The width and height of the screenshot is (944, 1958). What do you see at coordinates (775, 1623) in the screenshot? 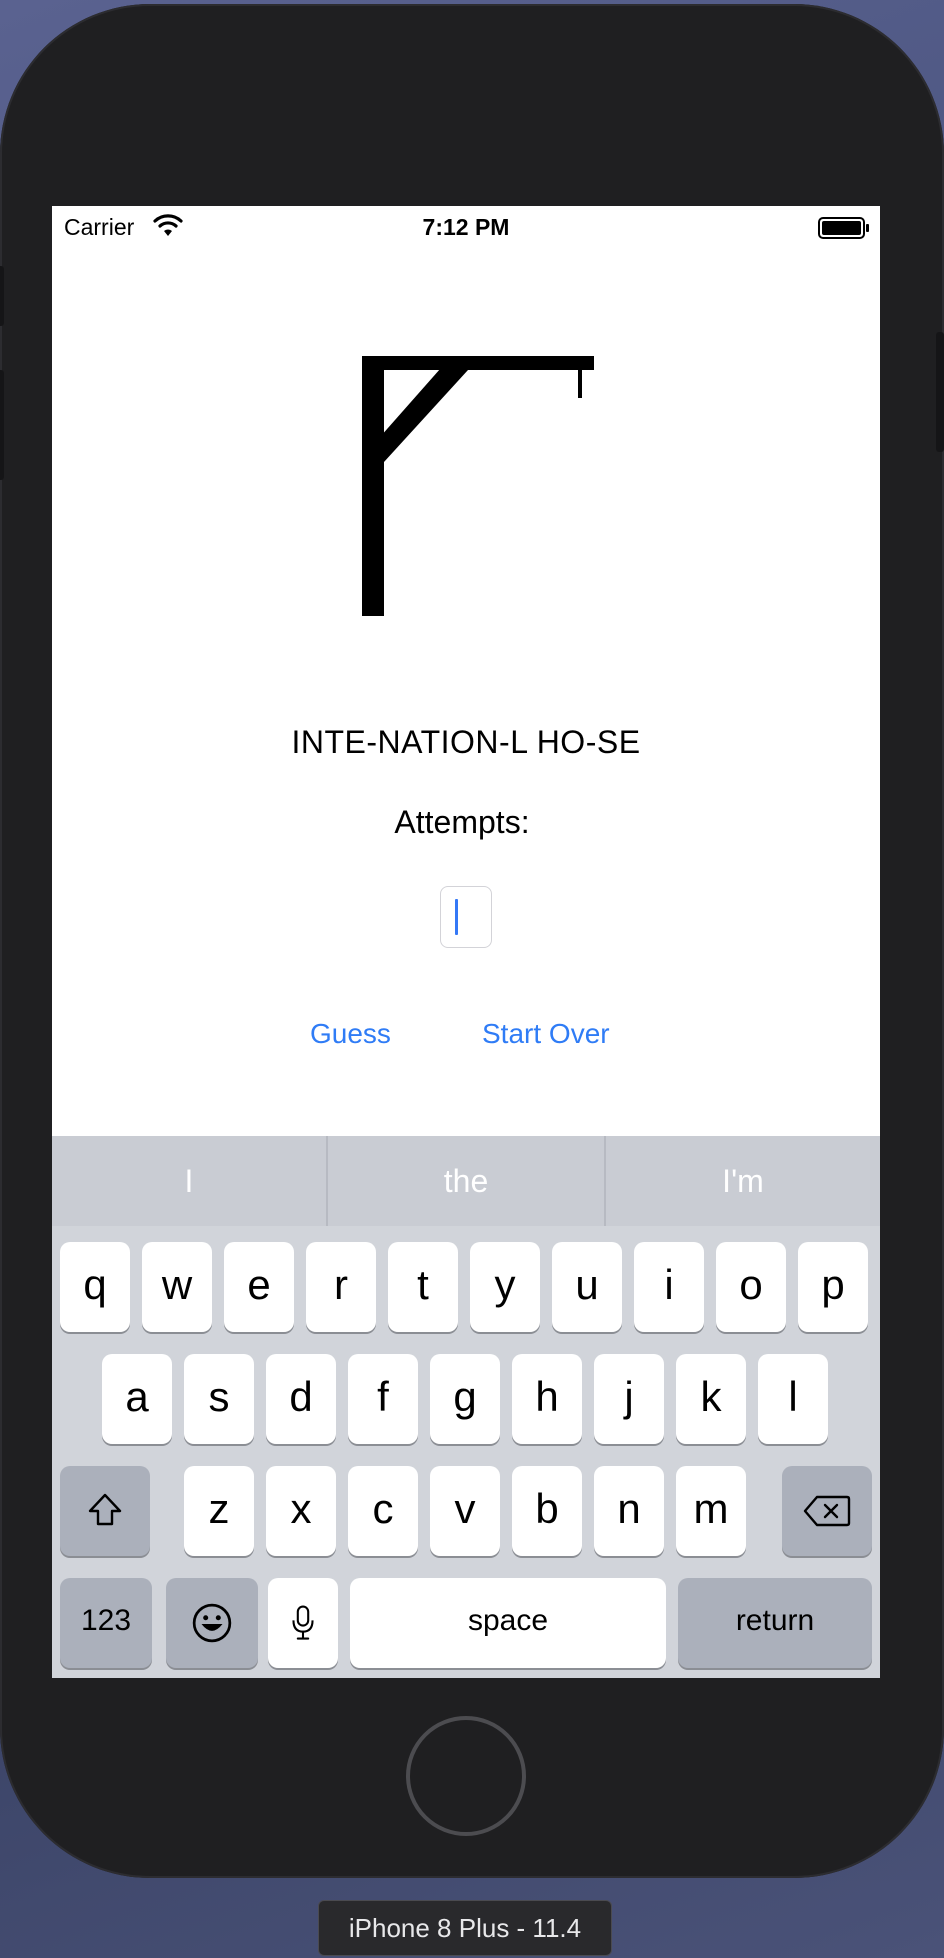
I see `return-key: return` at bounding box center [775, 1623].